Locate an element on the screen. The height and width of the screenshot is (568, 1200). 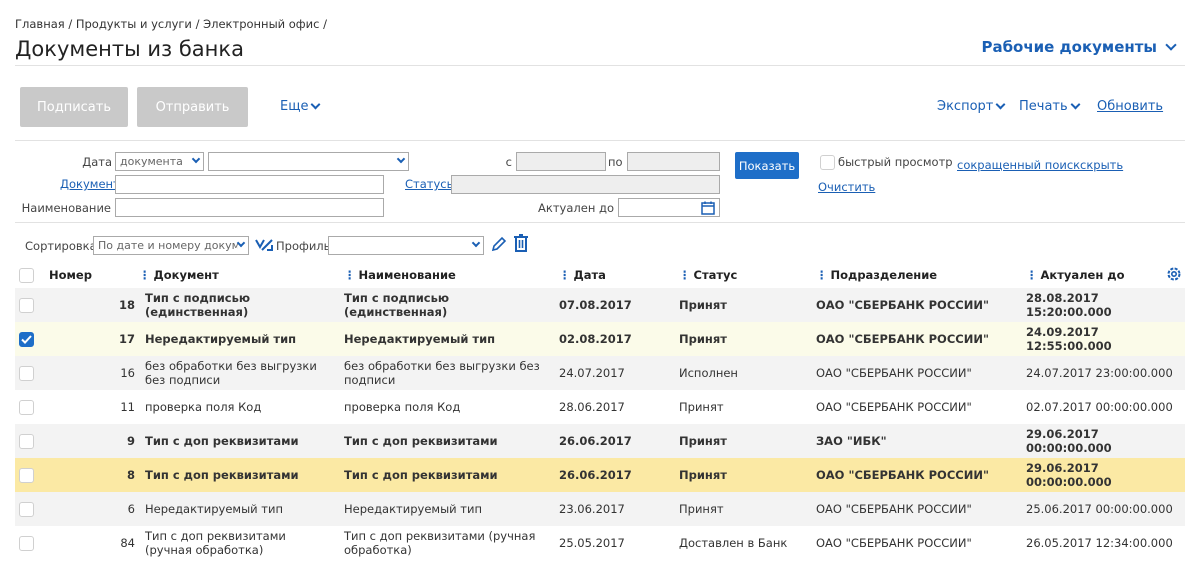
more-menu: Еще is located at coordinates (300, 106).